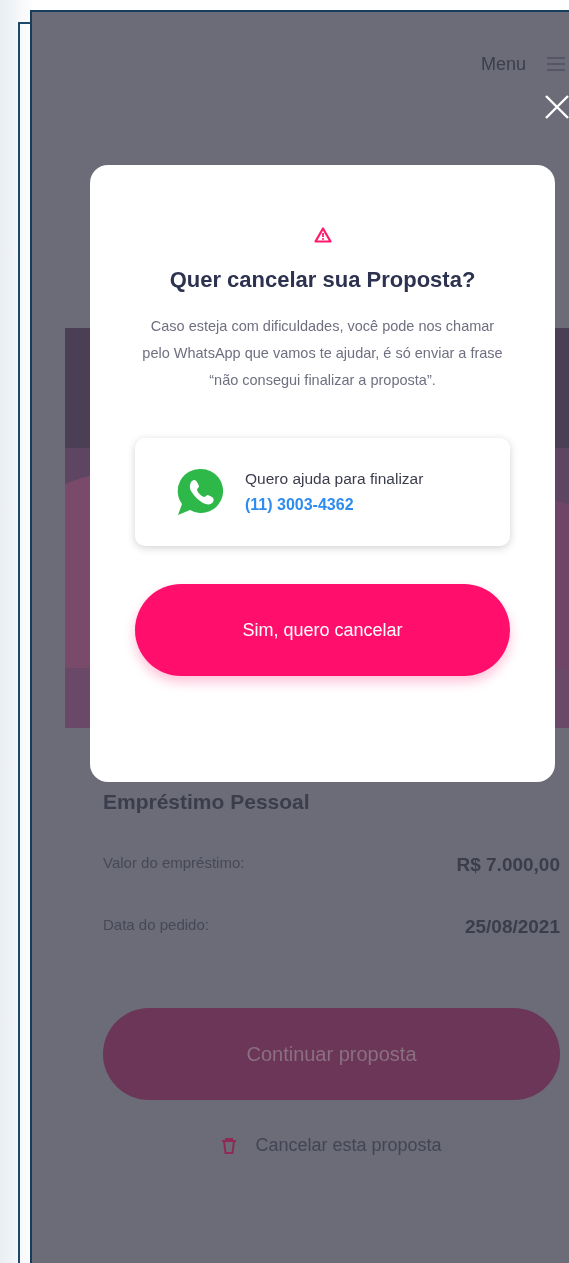 This screenshot has height=1263, width=569. I want to click on phone-link: (11) 3003-4362, so click(334, 505).